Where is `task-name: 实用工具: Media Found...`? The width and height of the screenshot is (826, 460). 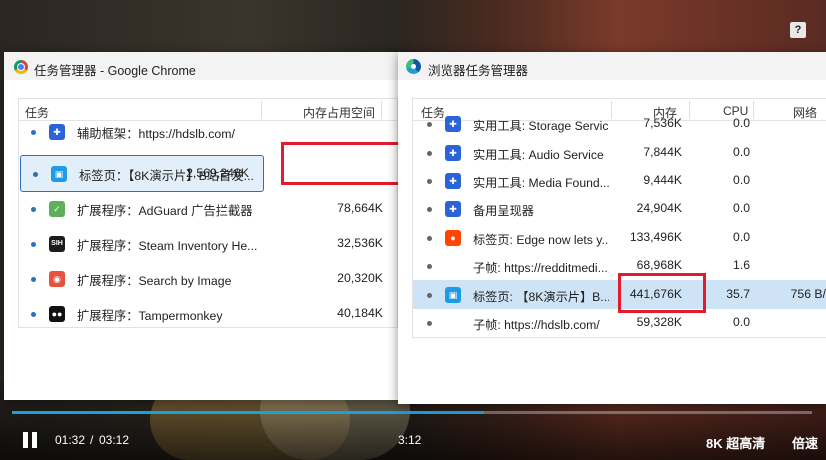
task-name: 实用工具: Media Found... is located at coordinates (541, 182).